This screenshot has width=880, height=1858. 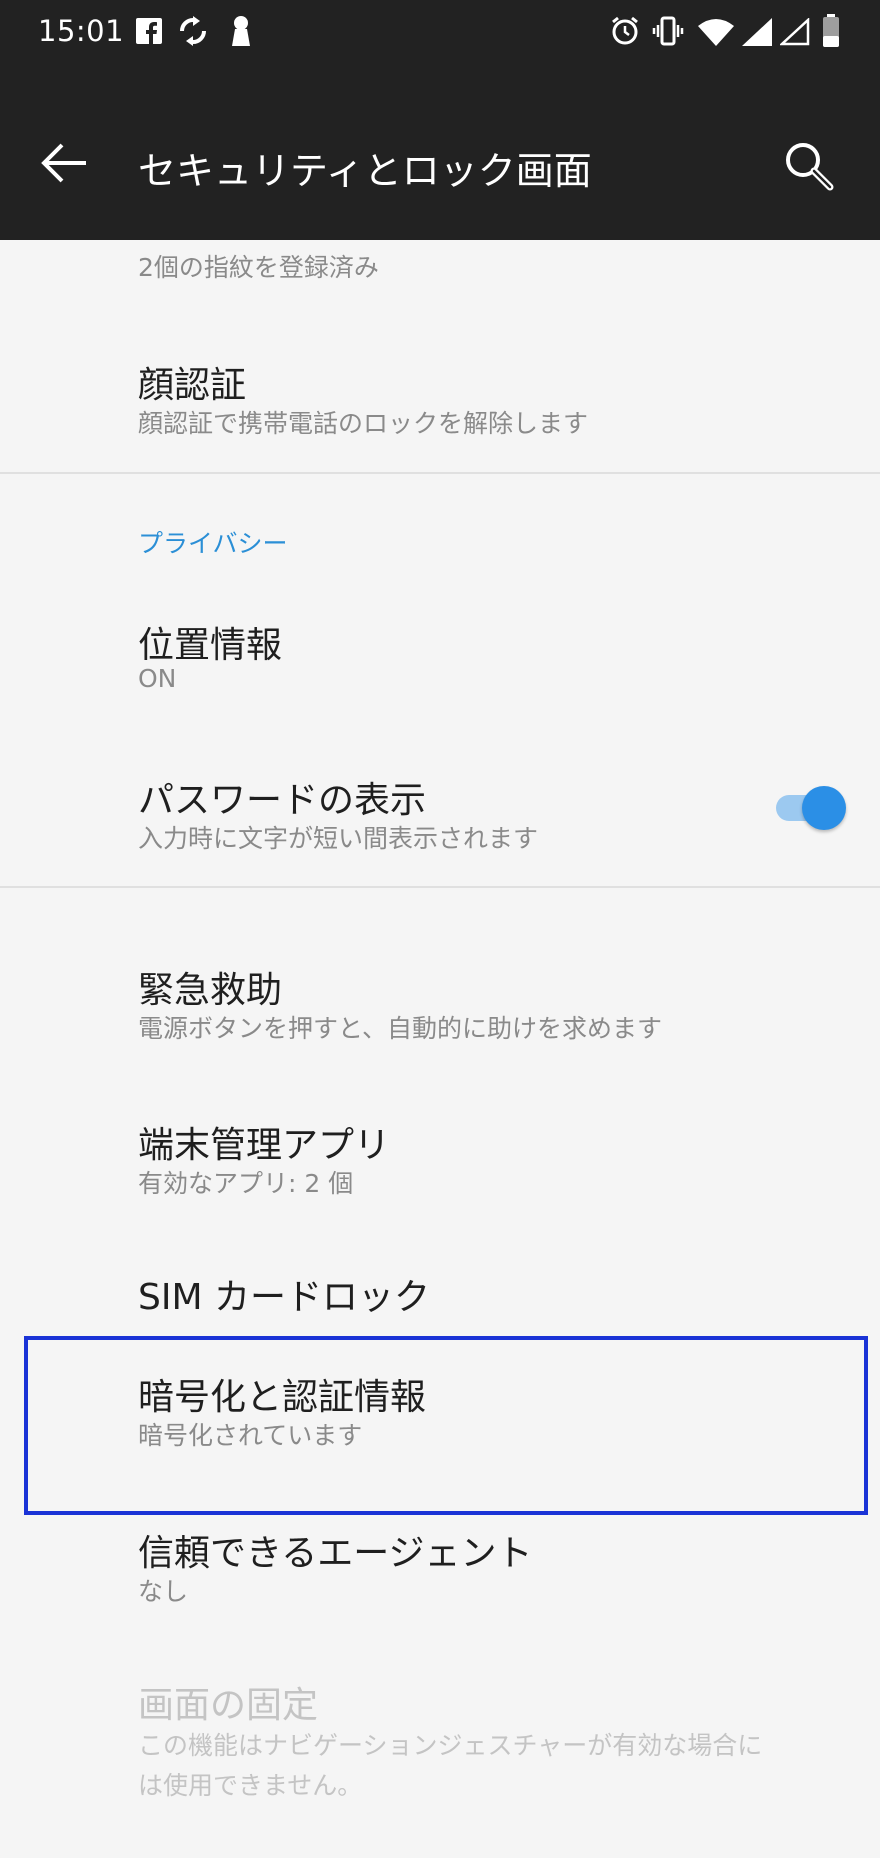 I want to click on app-bar: セキュリティとロック画面, so click(x=440, y=154).